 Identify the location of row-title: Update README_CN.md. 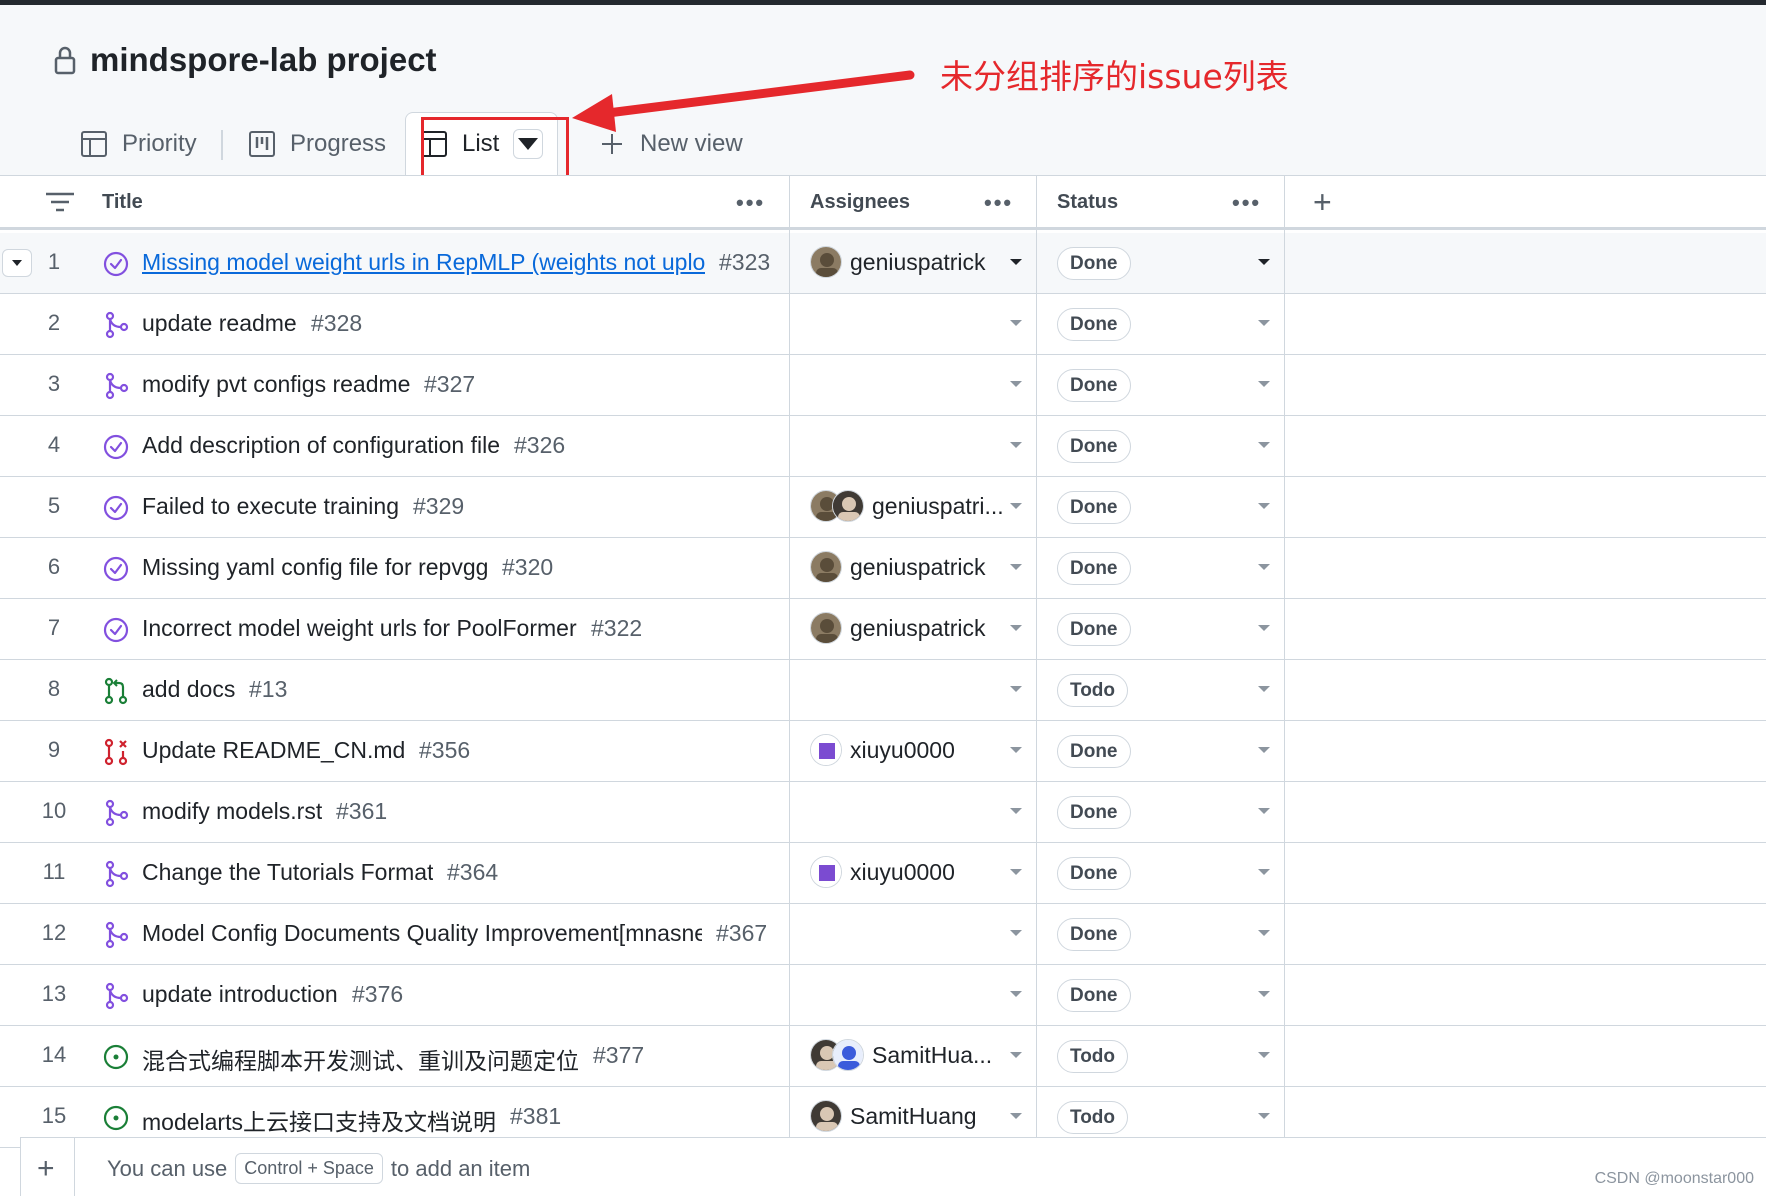
(273, 750).